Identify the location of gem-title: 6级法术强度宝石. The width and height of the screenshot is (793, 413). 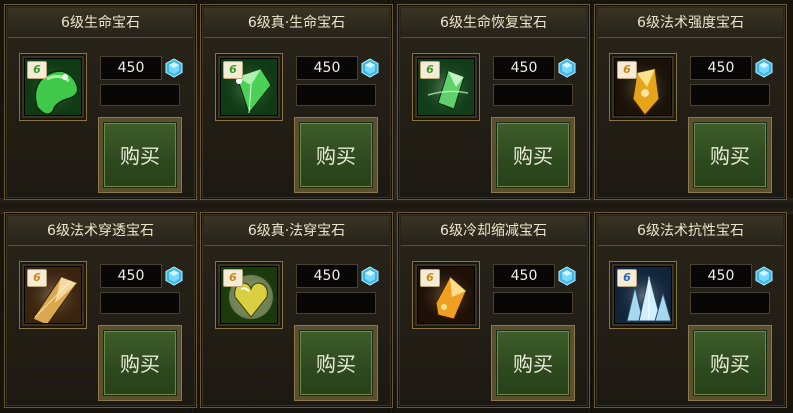
(690, 23).